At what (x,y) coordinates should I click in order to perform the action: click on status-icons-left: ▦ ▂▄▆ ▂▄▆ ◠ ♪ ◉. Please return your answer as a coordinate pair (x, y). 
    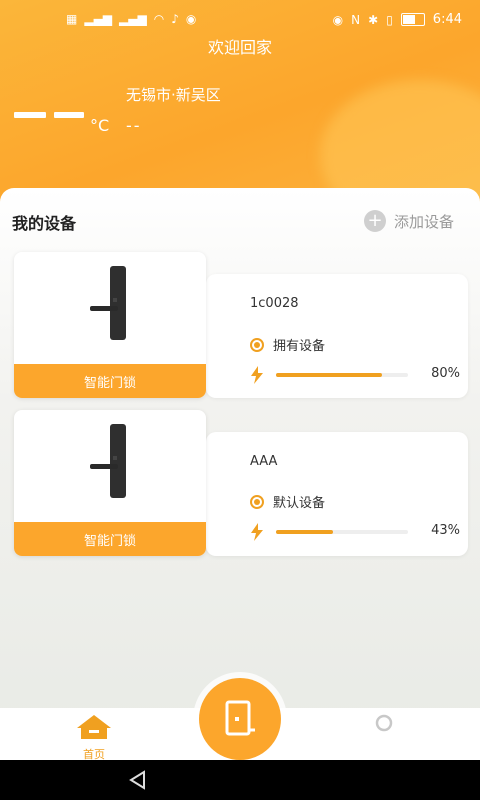
    Looking at the image, I should click on (131, 19).